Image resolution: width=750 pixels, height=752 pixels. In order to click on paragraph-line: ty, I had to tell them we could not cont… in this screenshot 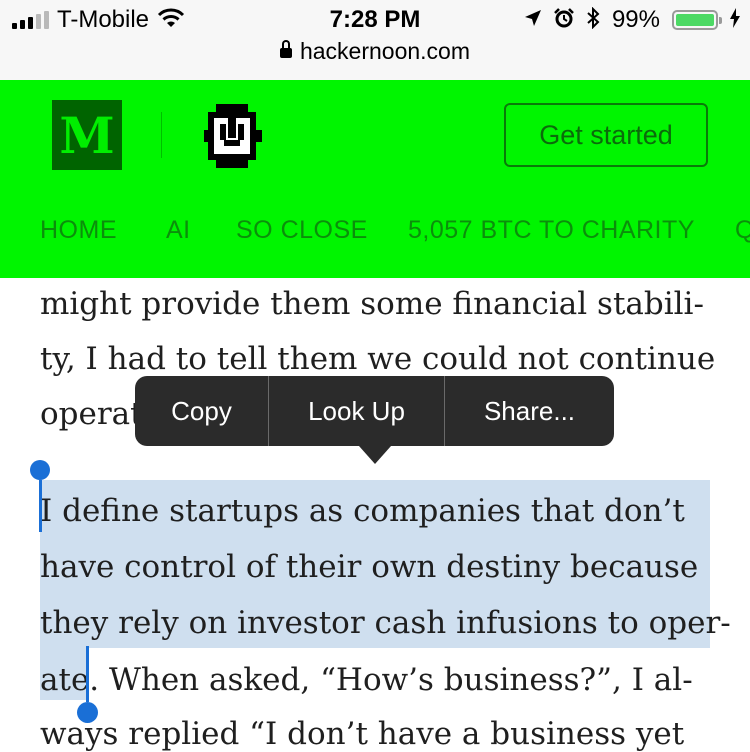, I will do `click(378, 359)`.